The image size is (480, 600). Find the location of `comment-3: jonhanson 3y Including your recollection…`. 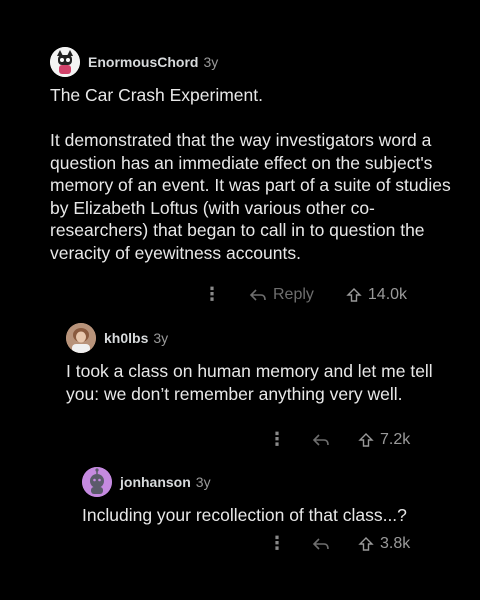

comment-3: jonhanson 3y Including your recollection… is located at coordinates (271, 495).